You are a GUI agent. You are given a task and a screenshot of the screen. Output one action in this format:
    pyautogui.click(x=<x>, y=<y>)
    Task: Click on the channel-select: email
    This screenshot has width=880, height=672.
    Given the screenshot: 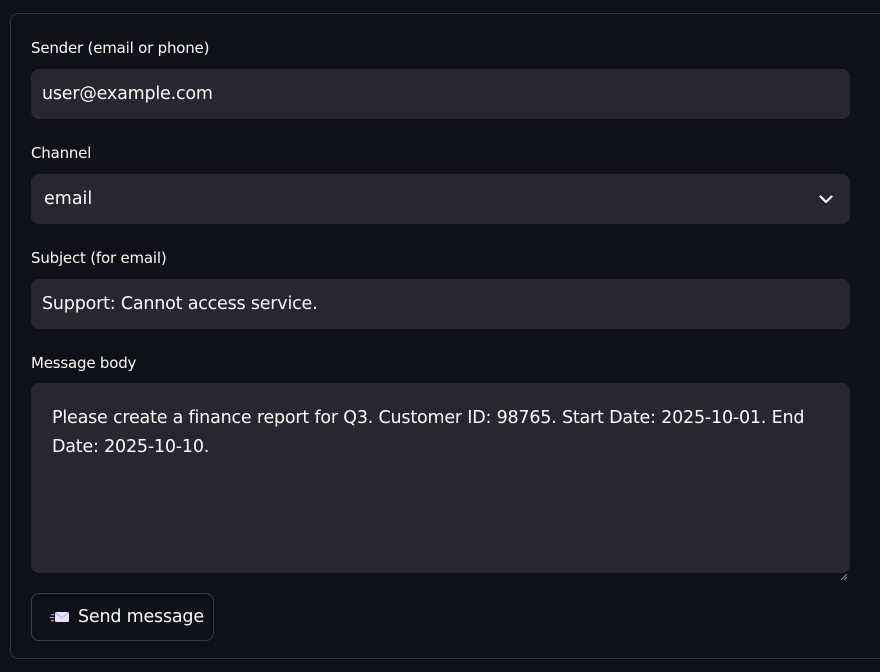 What is the action you would take?
    pyautogui.click(x=440, y=199)
    